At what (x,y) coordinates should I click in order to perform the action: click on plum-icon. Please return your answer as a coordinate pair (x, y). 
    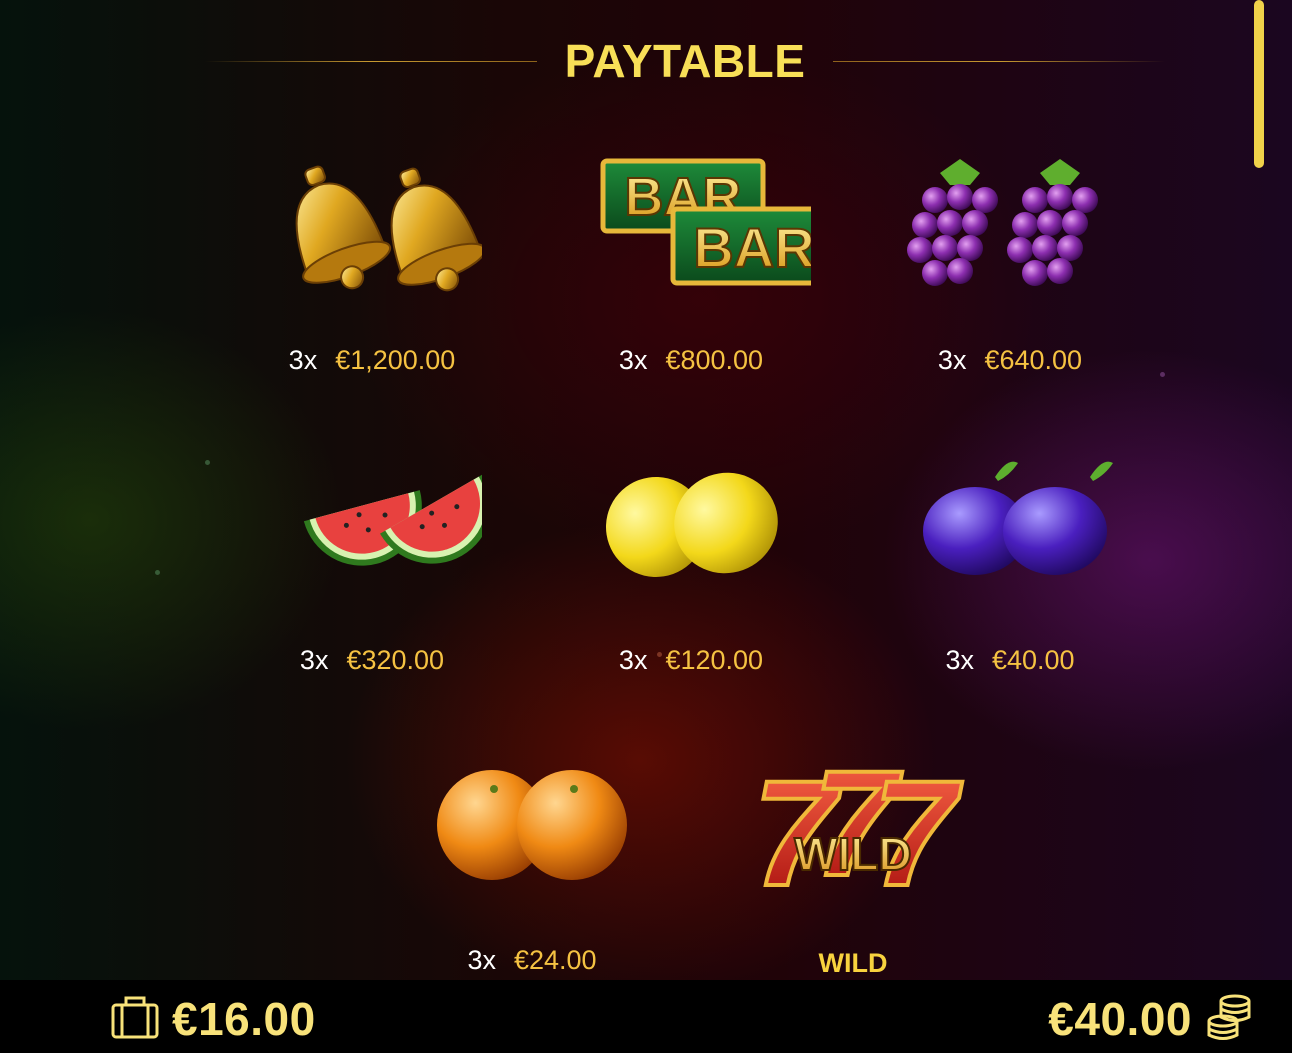
    Looking at the image, I should click on (1010, 525).